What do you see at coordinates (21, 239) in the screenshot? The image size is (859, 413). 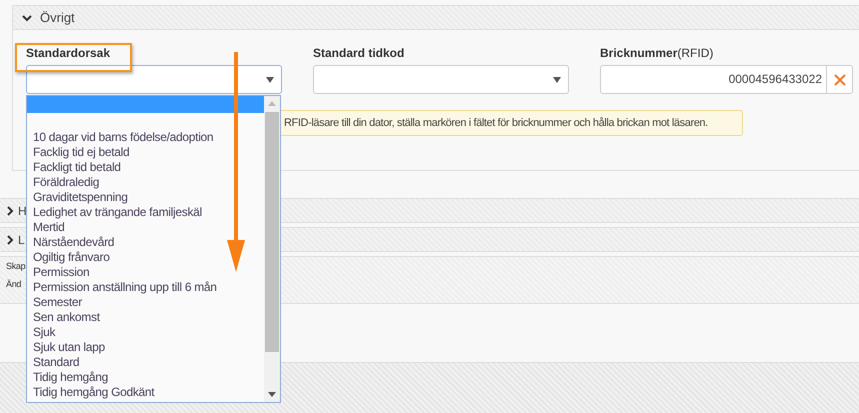 I see `section-title: L` at bounding box center [21, 239].